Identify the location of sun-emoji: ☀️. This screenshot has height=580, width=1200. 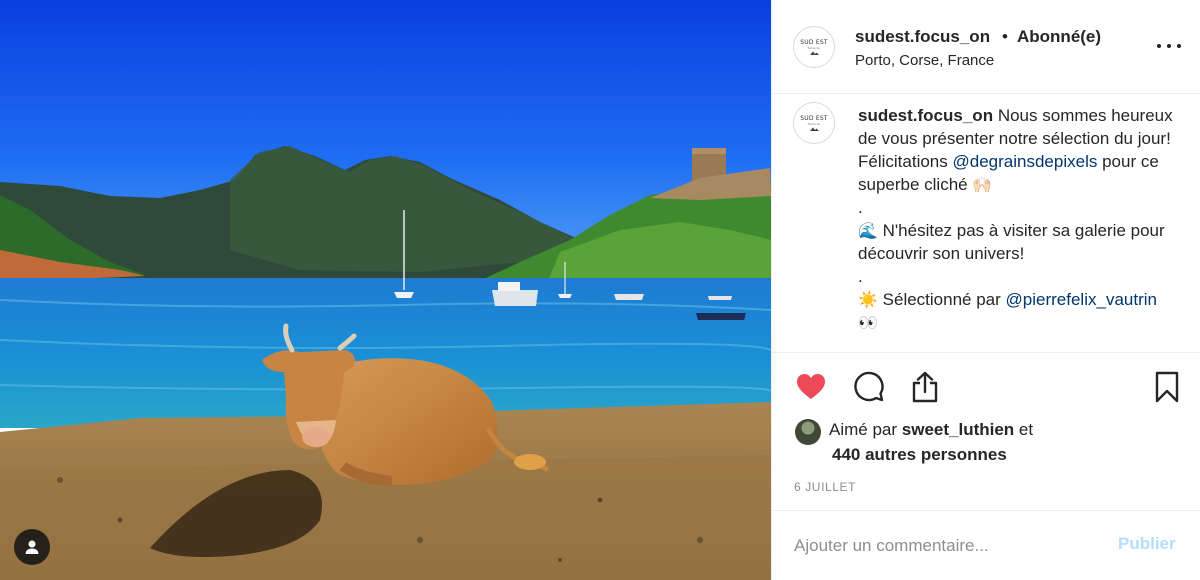
(868, 299).